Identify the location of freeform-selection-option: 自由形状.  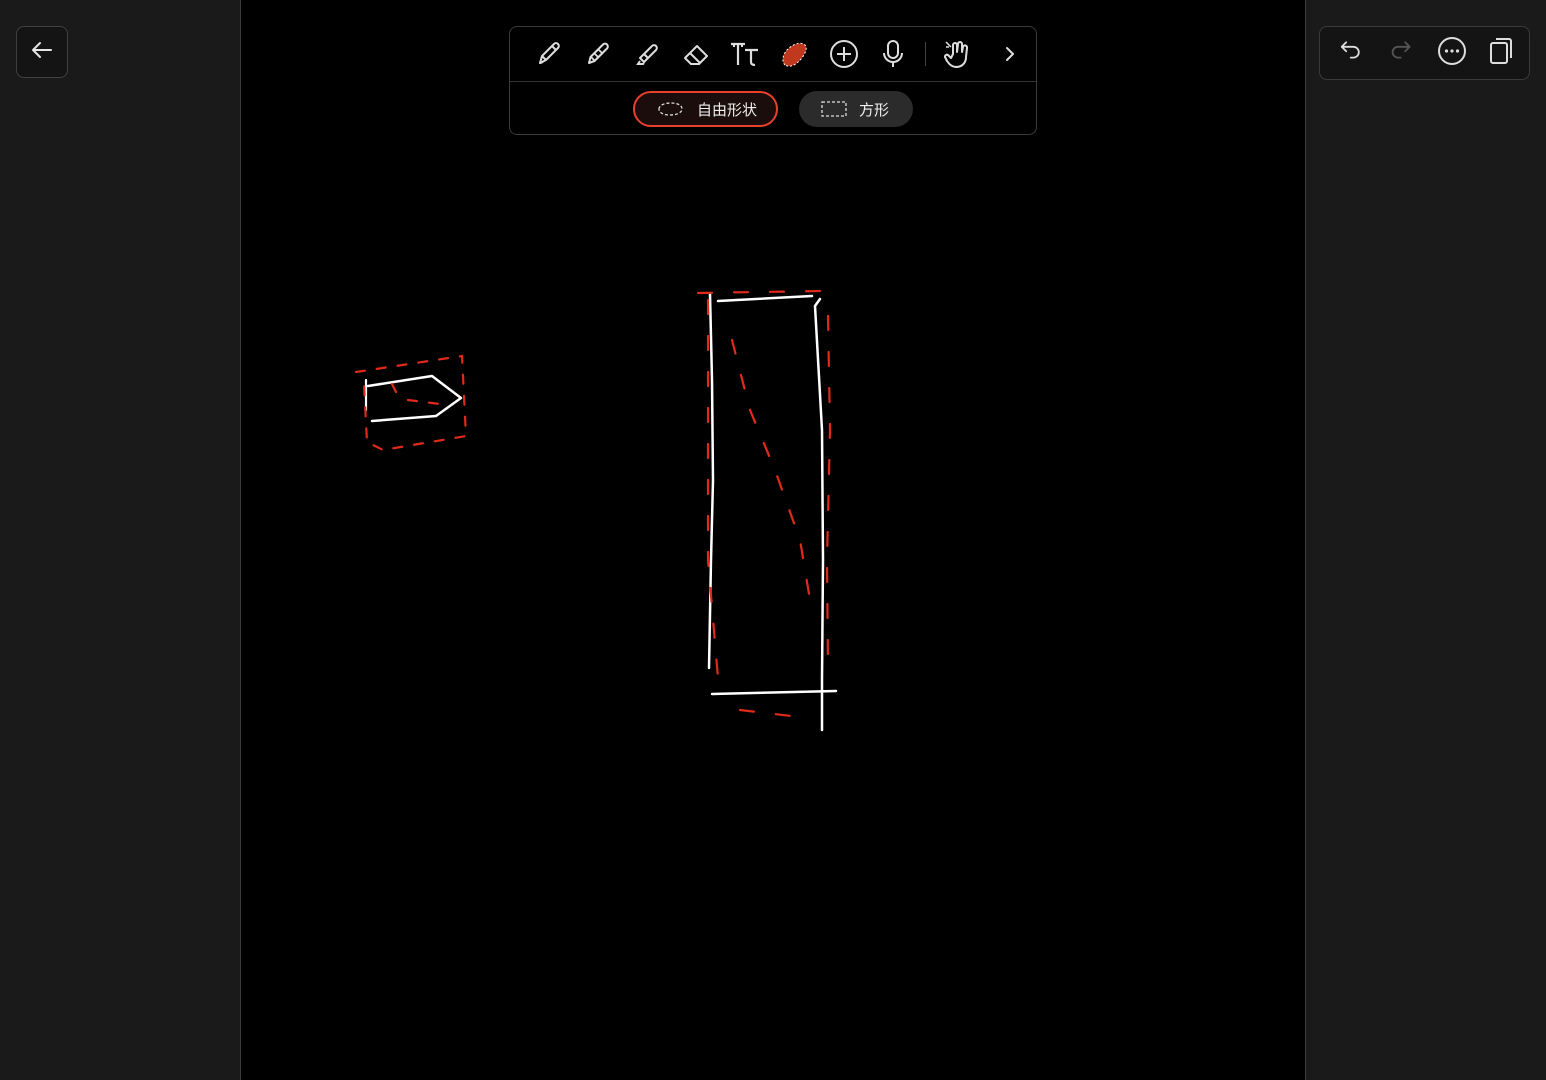
(705, 109).